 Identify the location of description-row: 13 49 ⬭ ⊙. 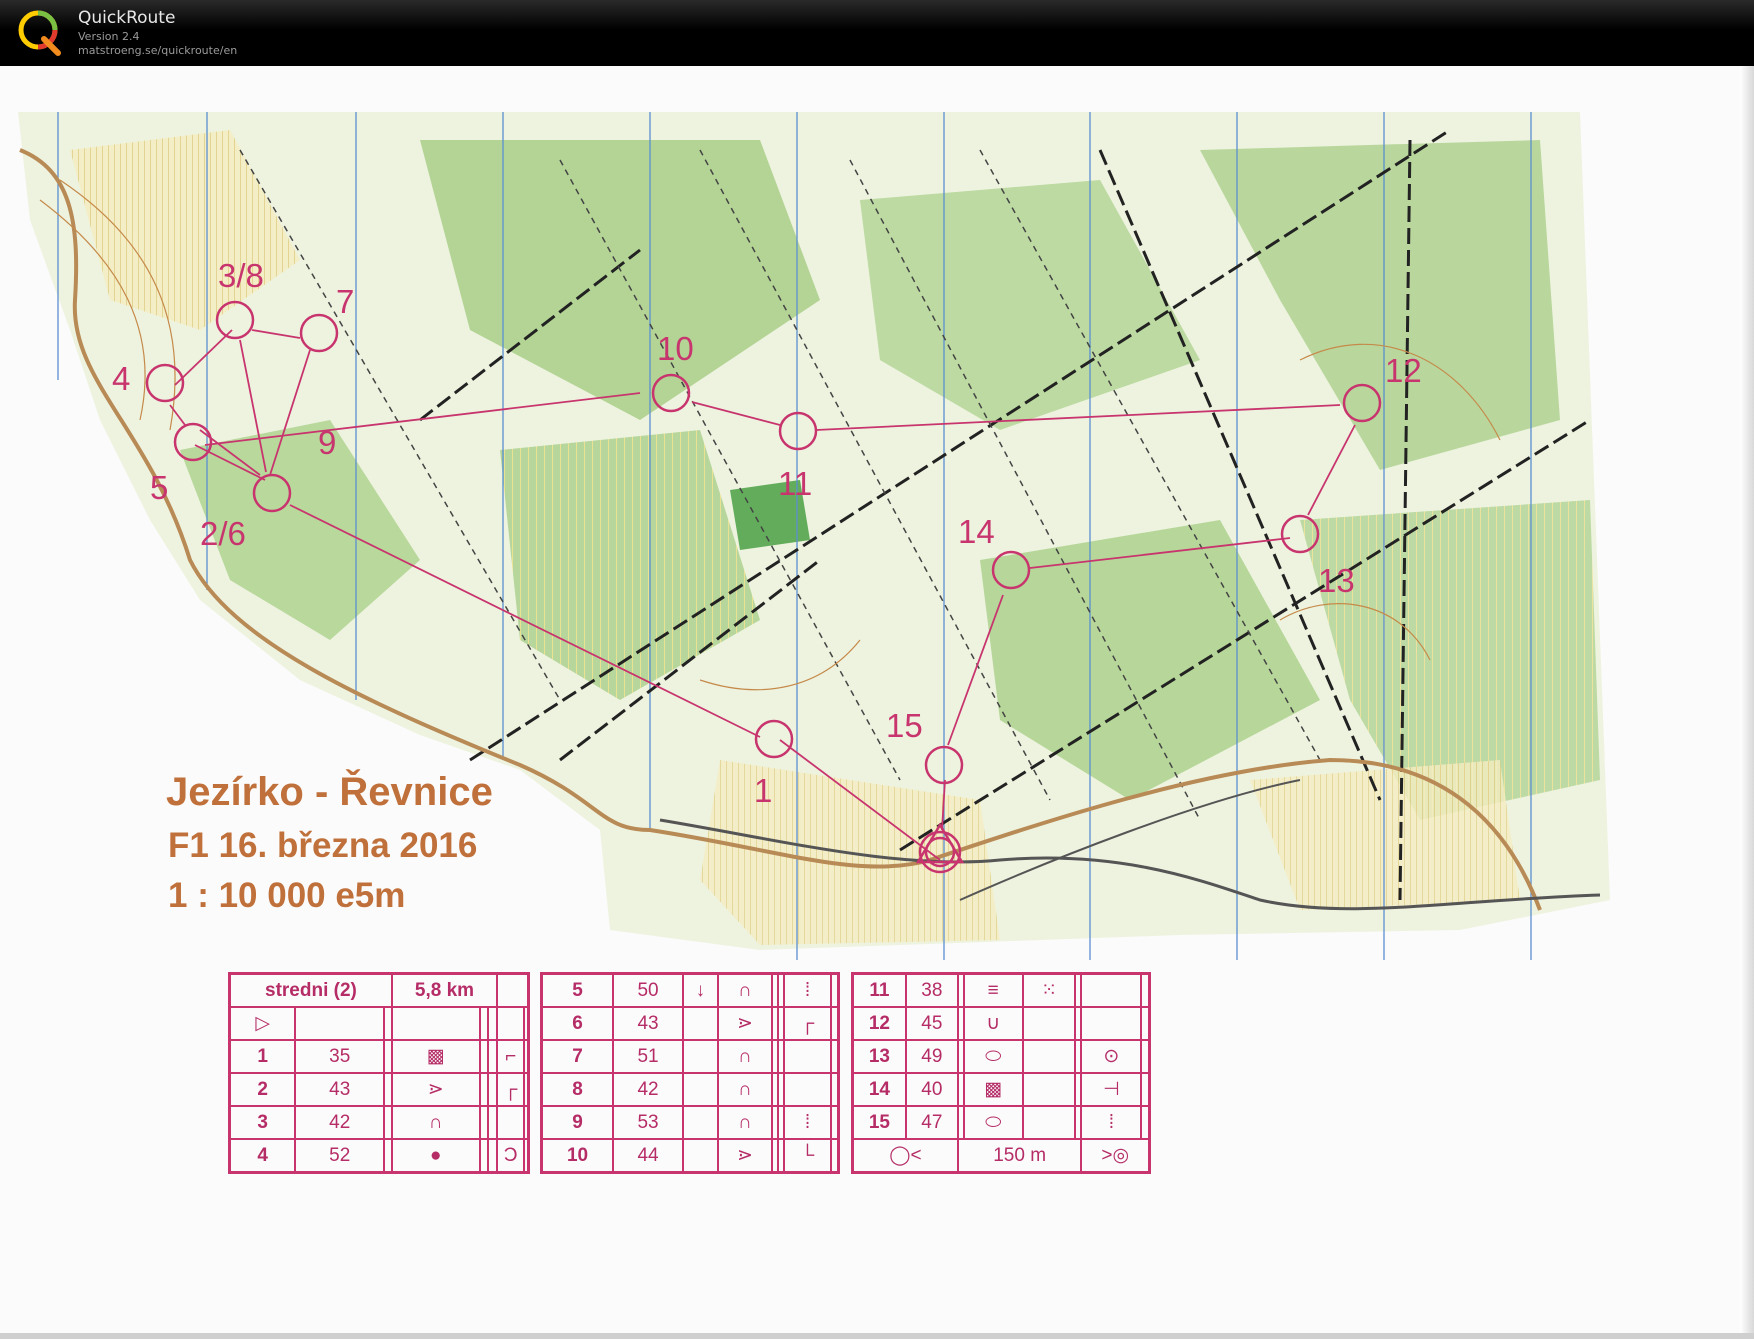
(1001, 1056).